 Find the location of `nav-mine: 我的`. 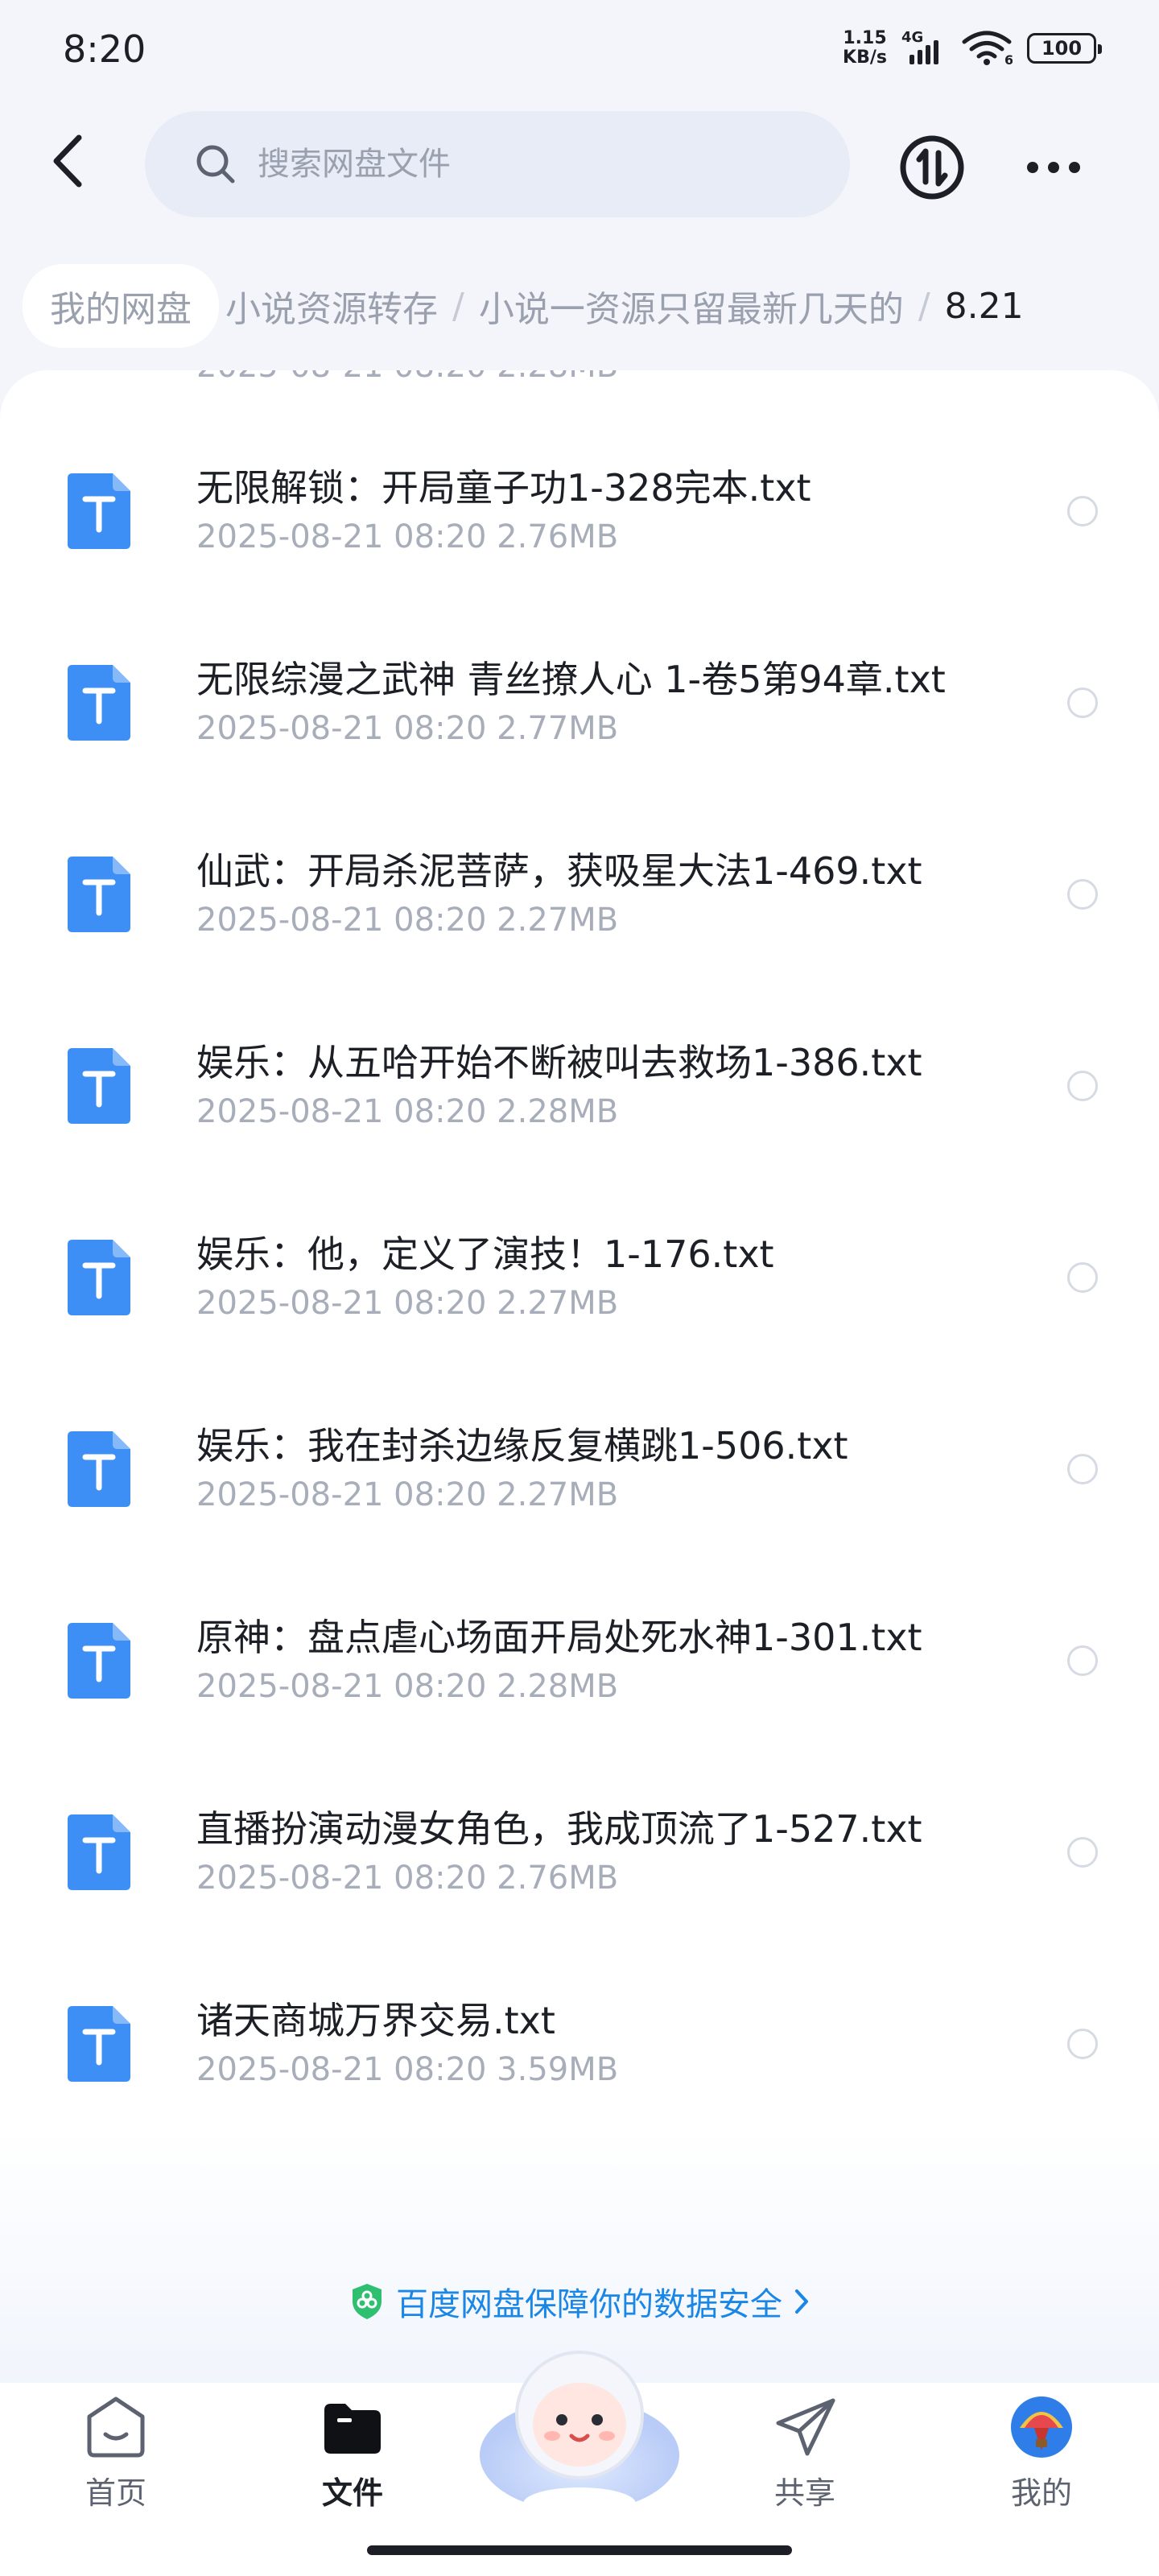

nav-mine: 我的 is located at coordinates (1041, 2459).